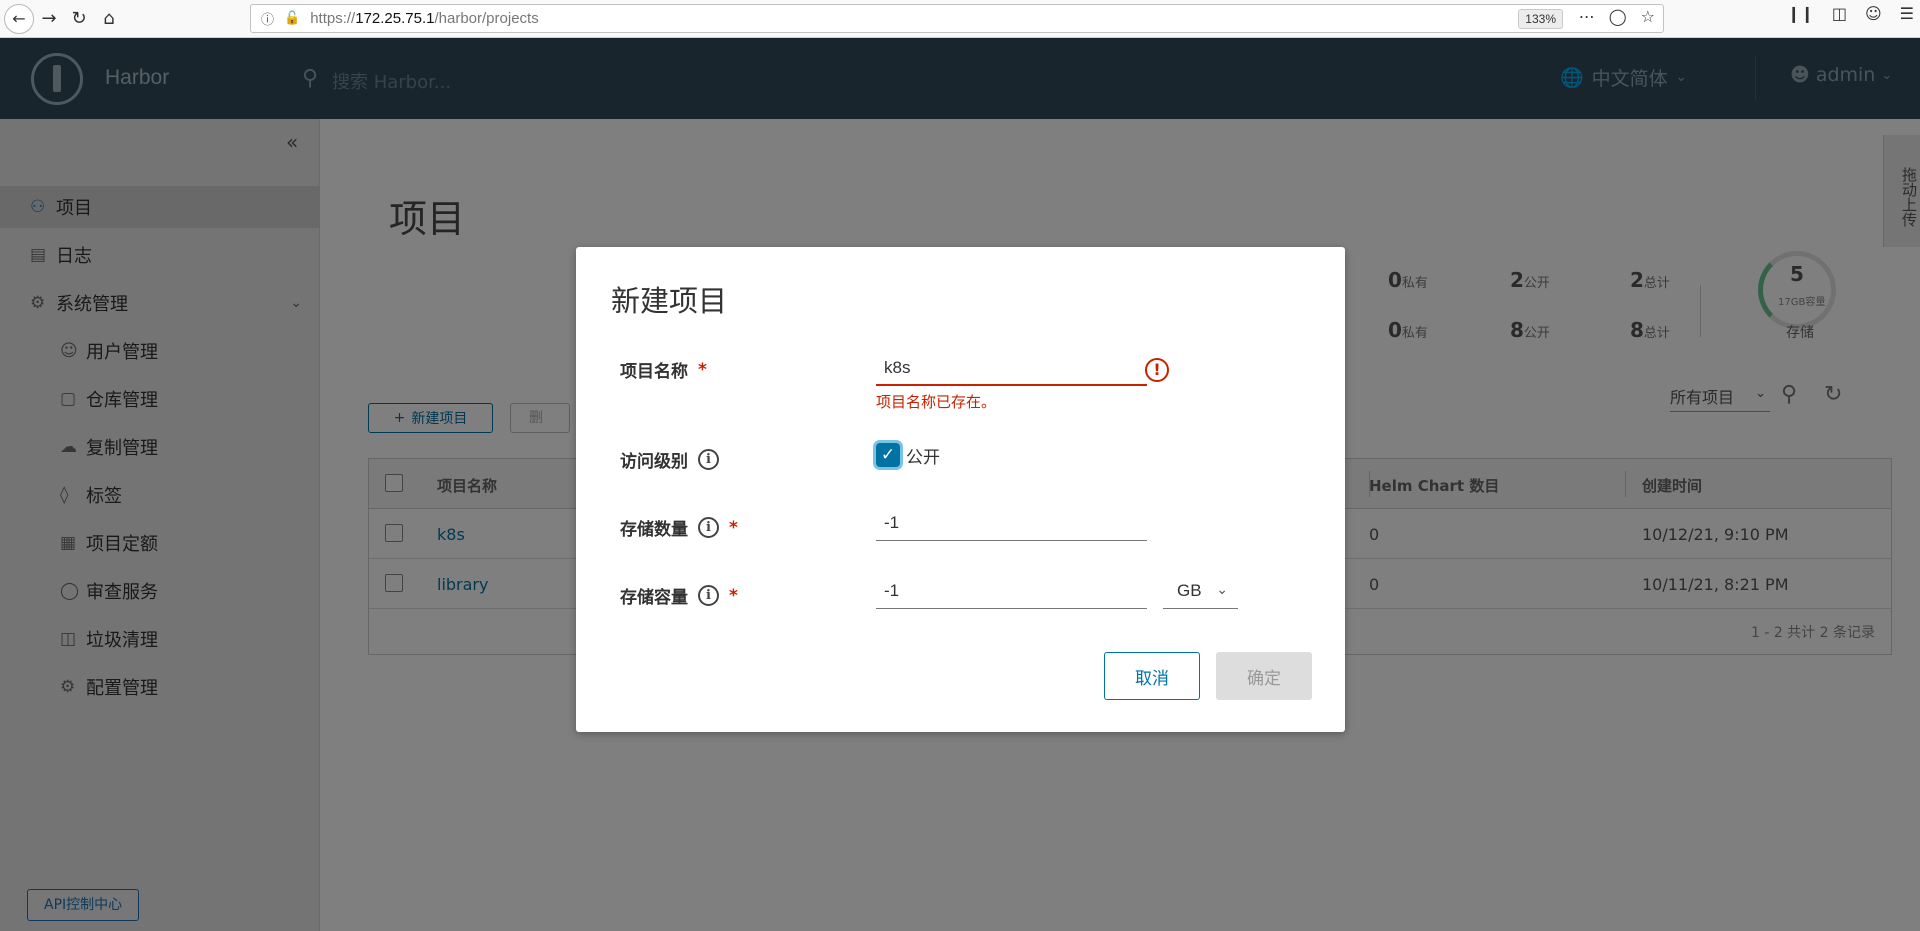  I want to click on capacity-unit-select: GB ⌄, so click(1200, 593).